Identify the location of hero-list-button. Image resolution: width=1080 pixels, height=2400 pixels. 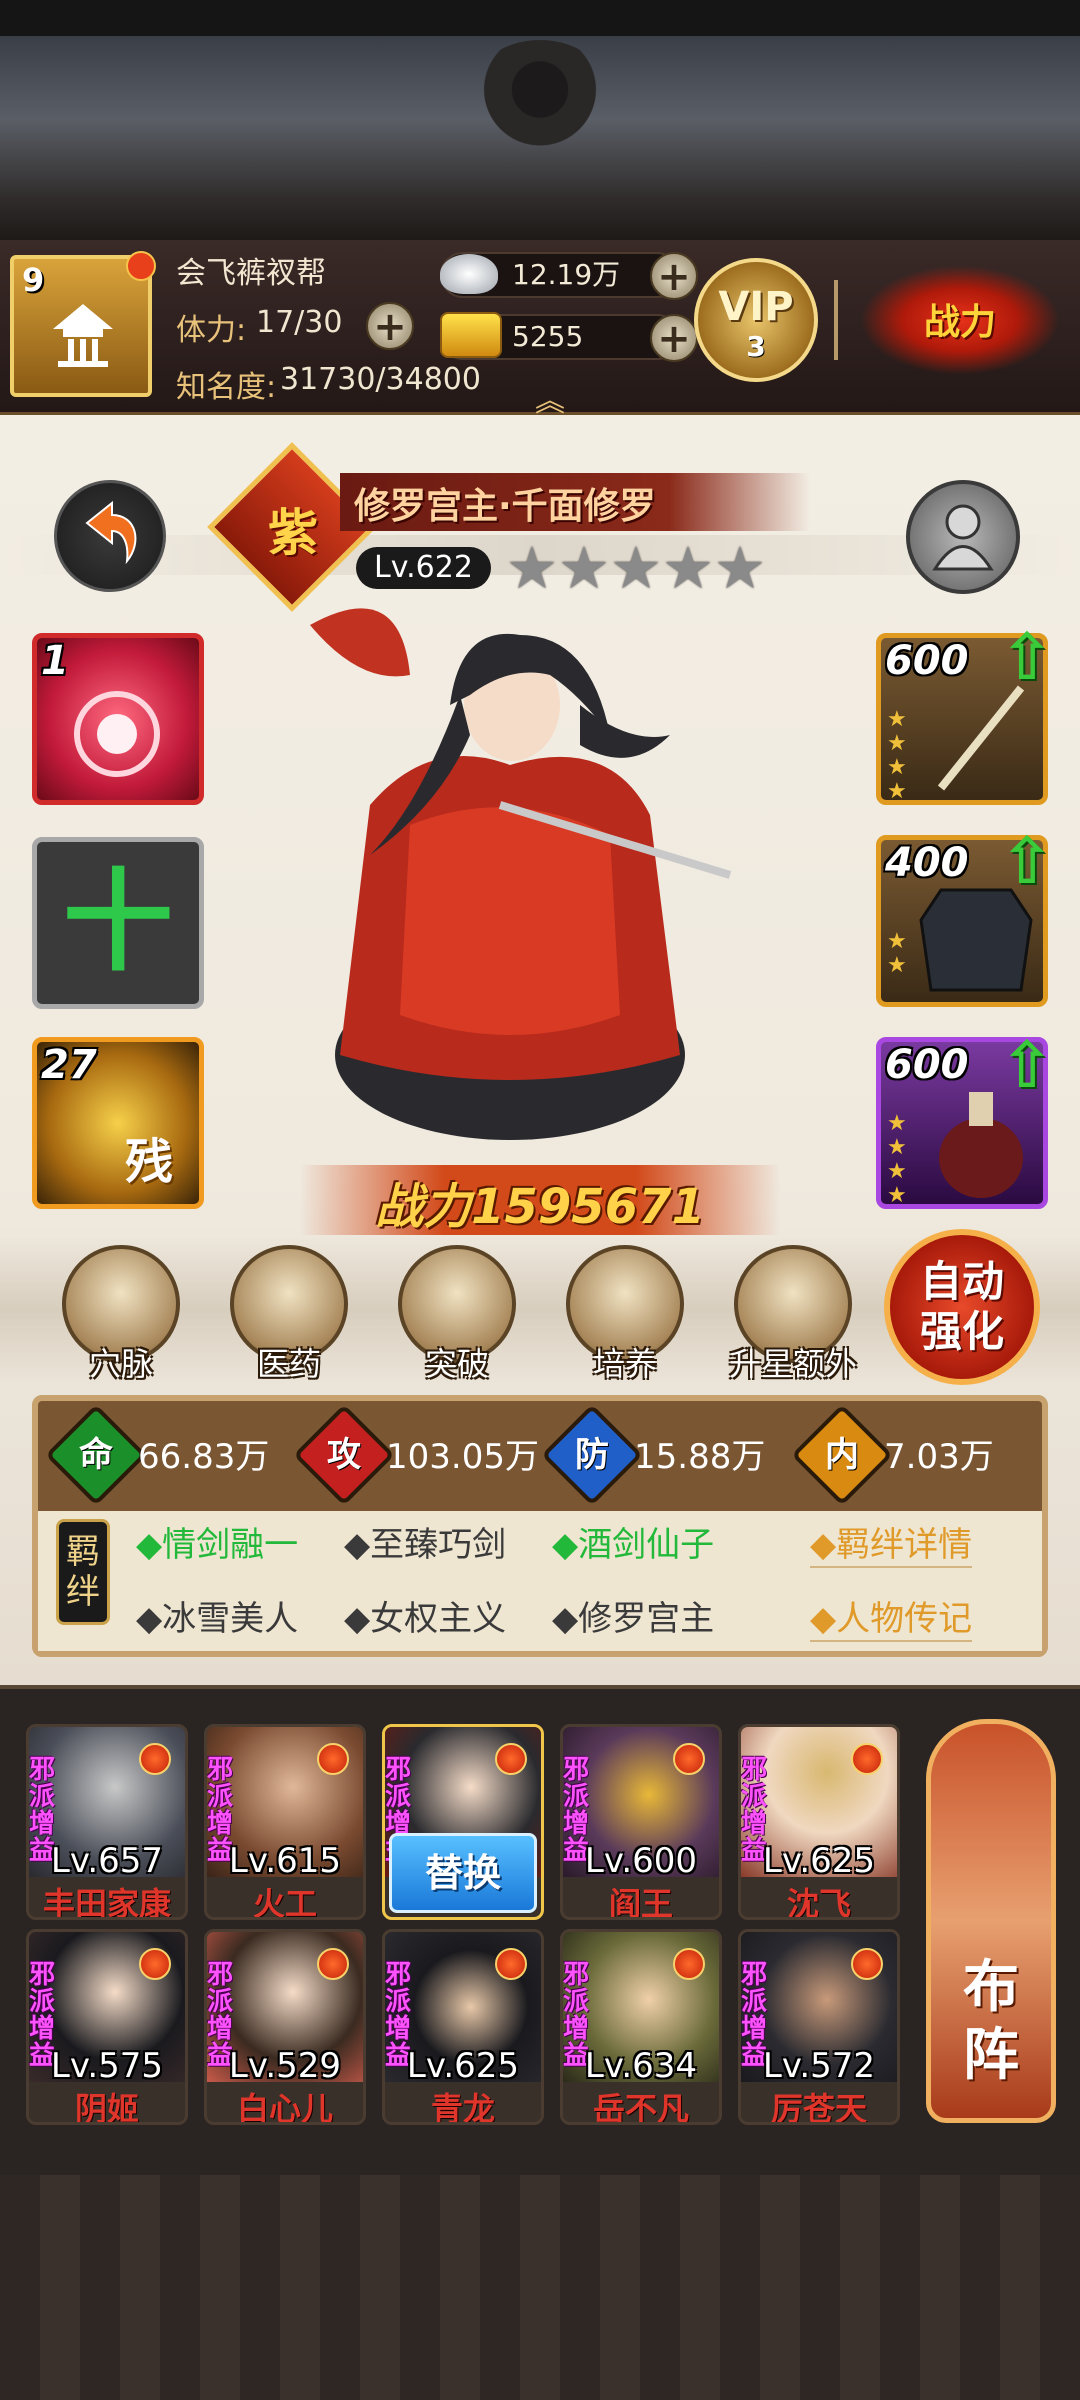
(963, 537).